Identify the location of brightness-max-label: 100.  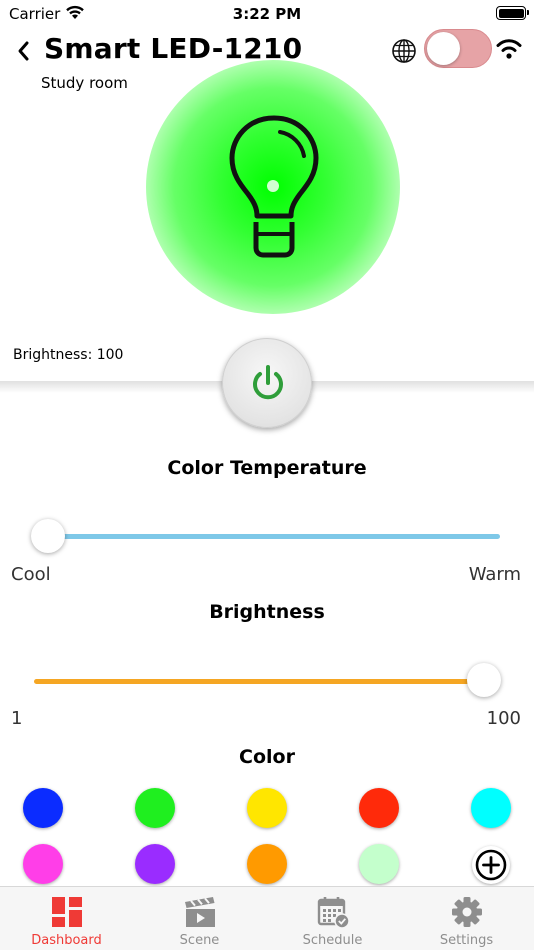
(503, 718).